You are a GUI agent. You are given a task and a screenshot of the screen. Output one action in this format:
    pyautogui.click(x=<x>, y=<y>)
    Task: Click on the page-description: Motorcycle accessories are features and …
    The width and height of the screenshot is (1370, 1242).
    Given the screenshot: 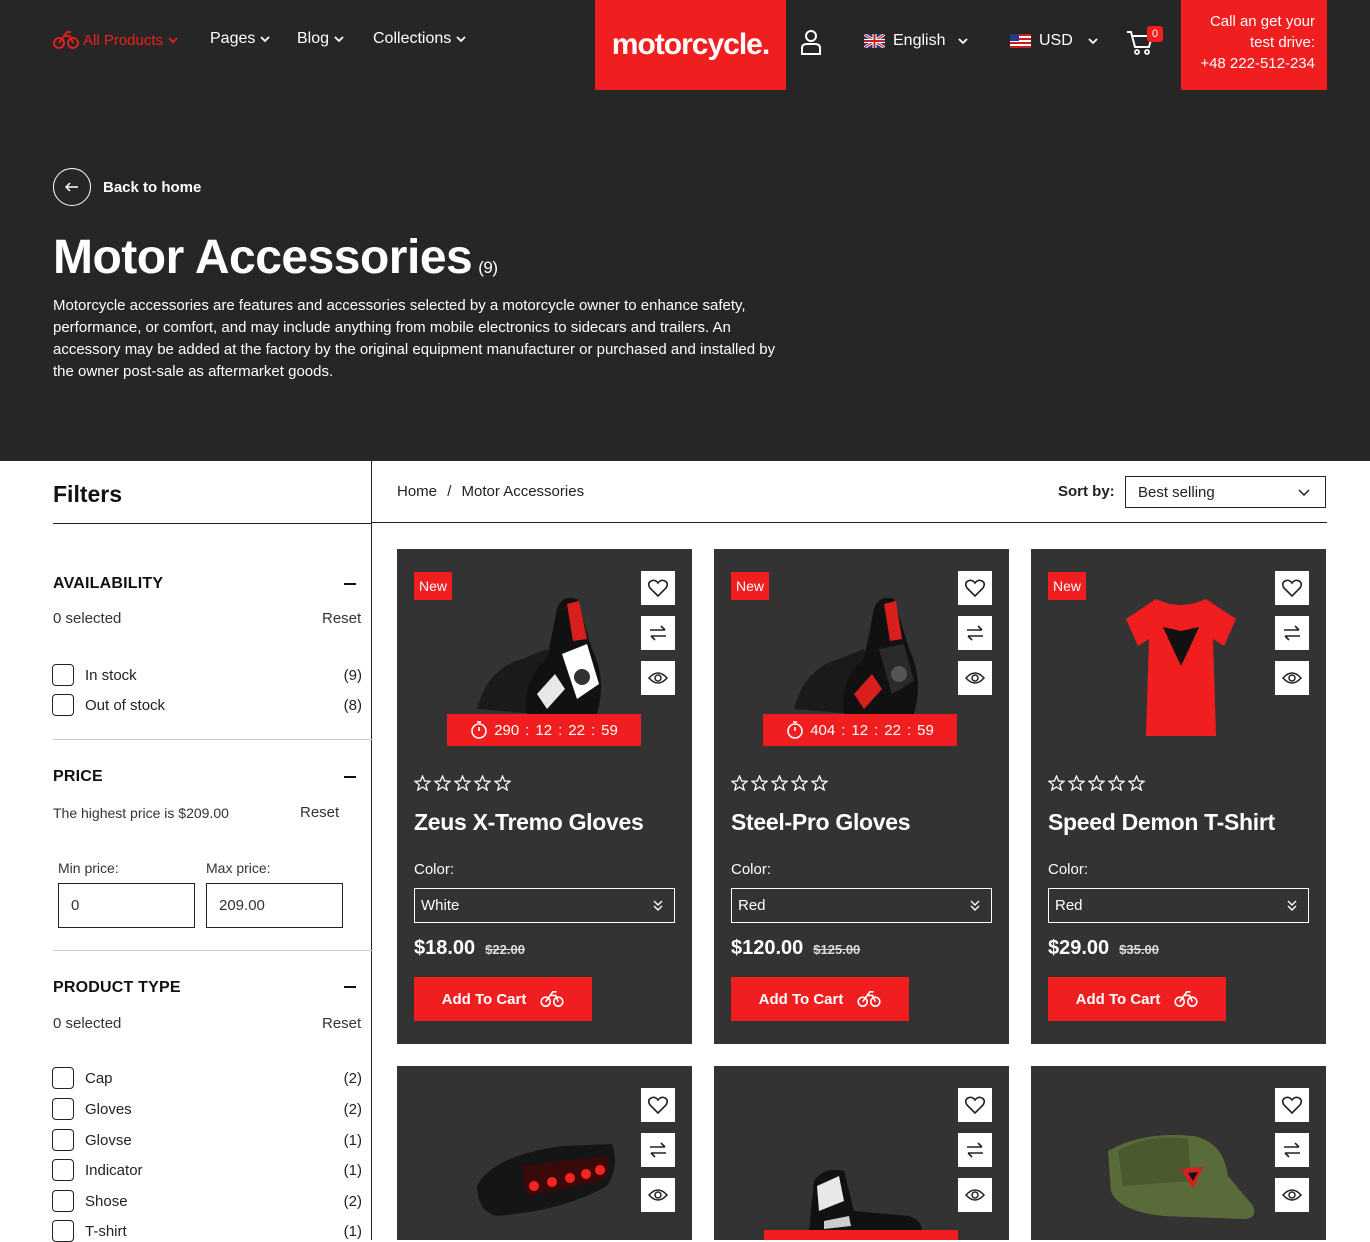 What is the action you would take?
    pyautogui.click(x=414, y=338)
    